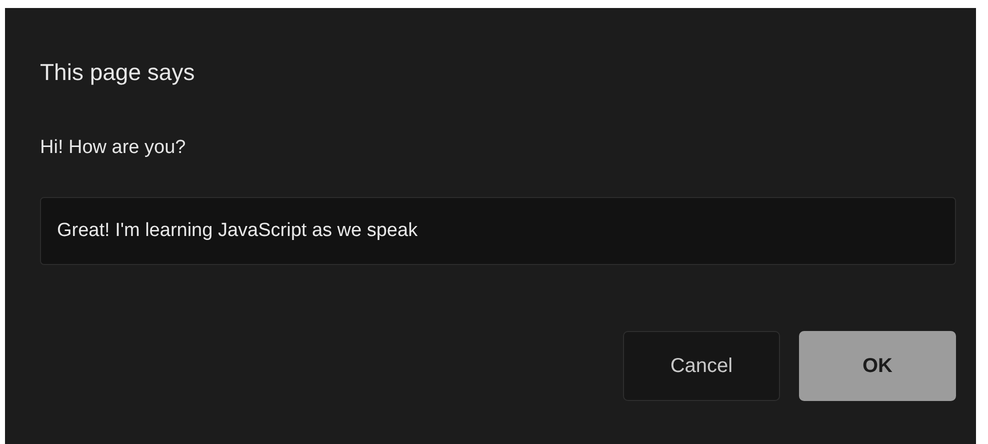  What do you see at coordinates (113, 148) in the screenshot?
I see `dialog-message: Hi! How are you?` at bounding box center [113, 148].